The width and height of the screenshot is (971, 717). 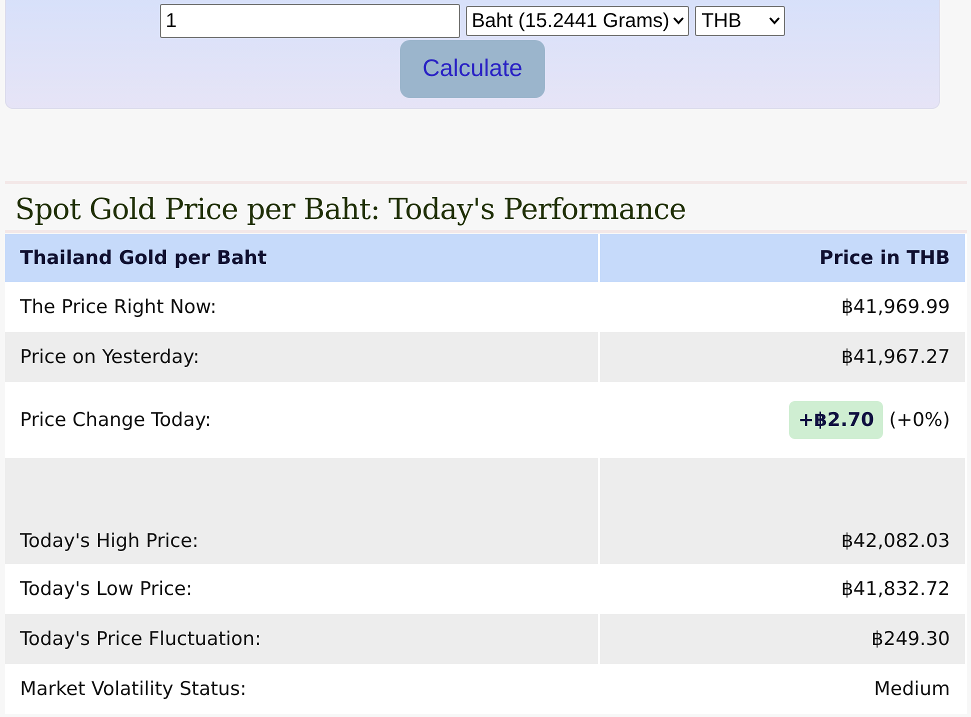 What do you see at coordinates (302, 589) in the screenshot?
I see `table-cell: Today's Low Price:` at bounding box center [302, 589].